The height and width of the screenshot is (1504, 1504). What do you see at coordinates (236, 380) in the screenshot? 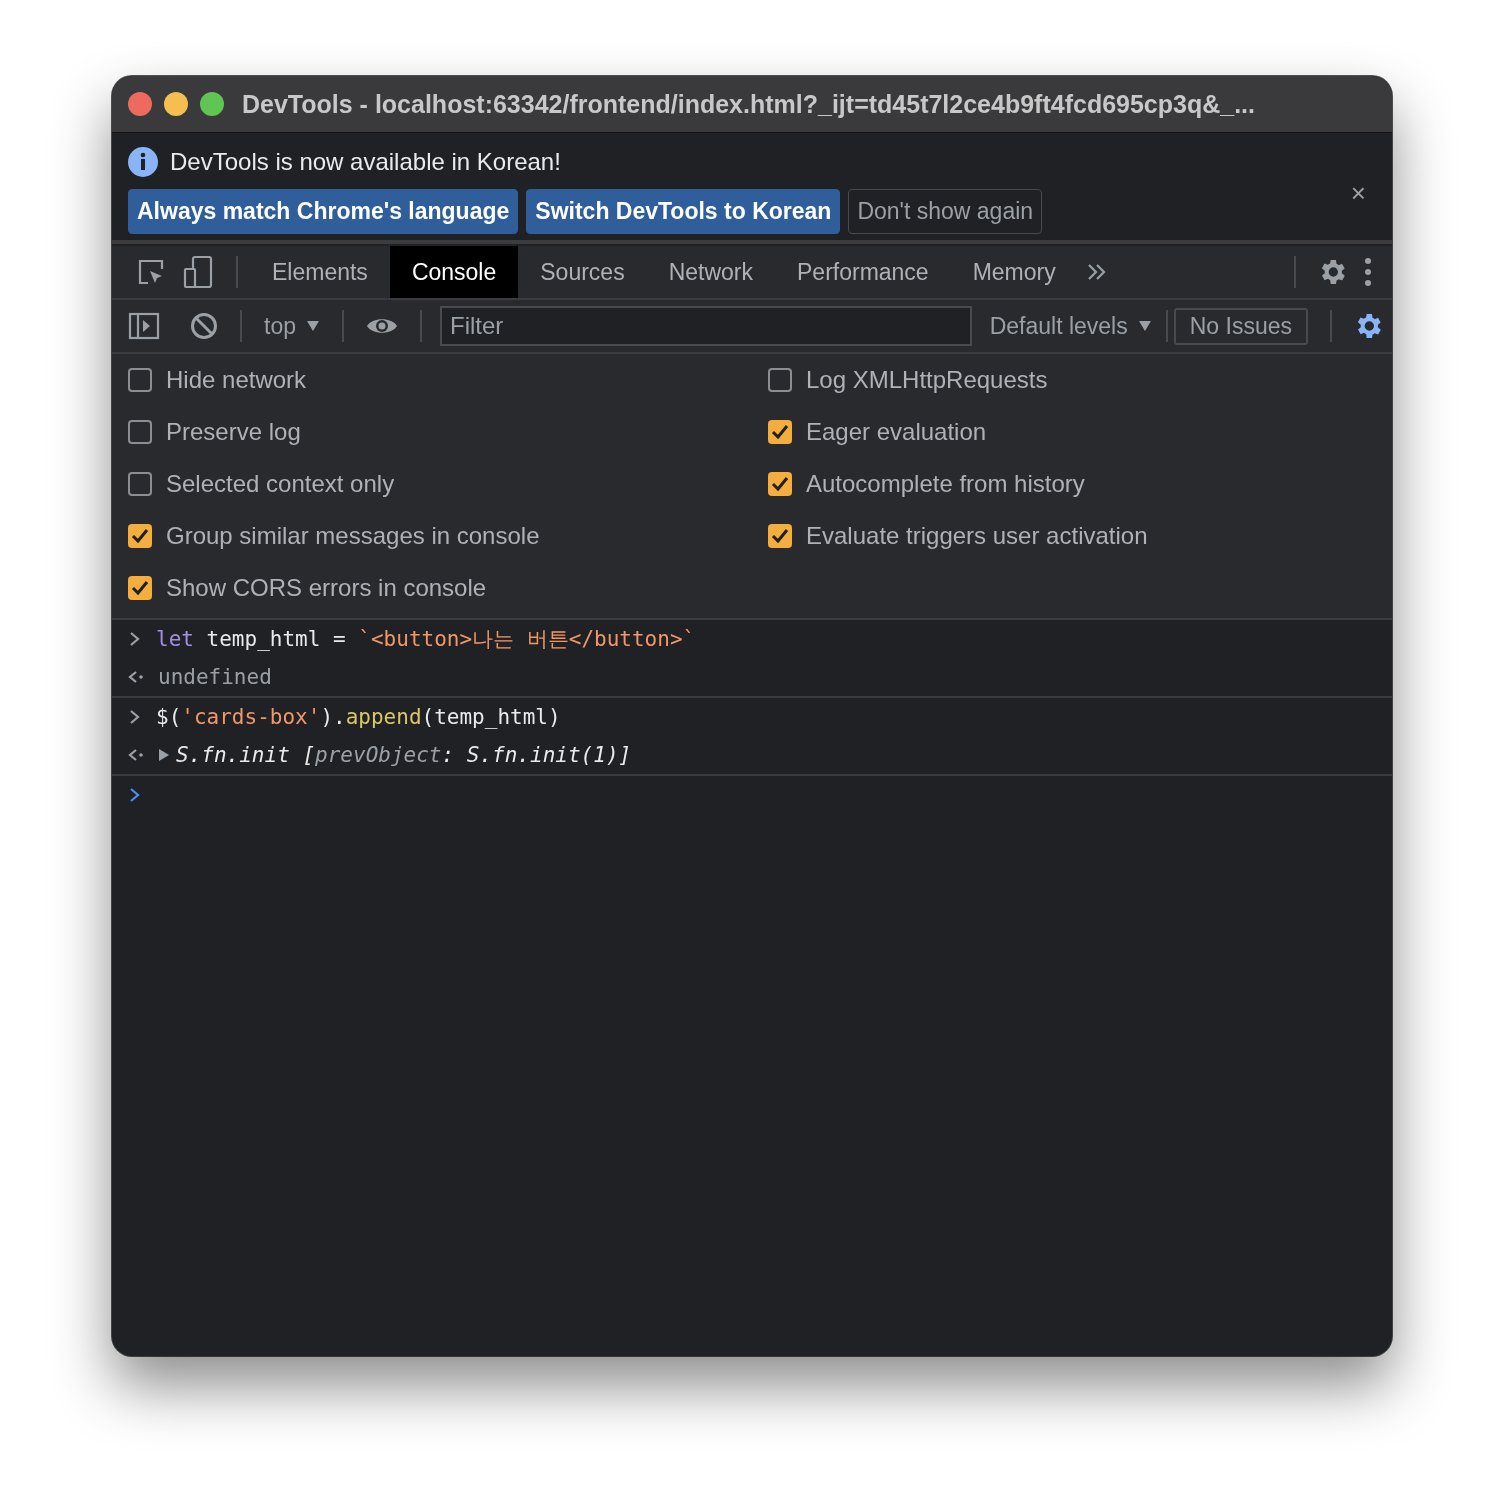
I see `checkbox-label: Hide network` at bounding box center [236, 380].